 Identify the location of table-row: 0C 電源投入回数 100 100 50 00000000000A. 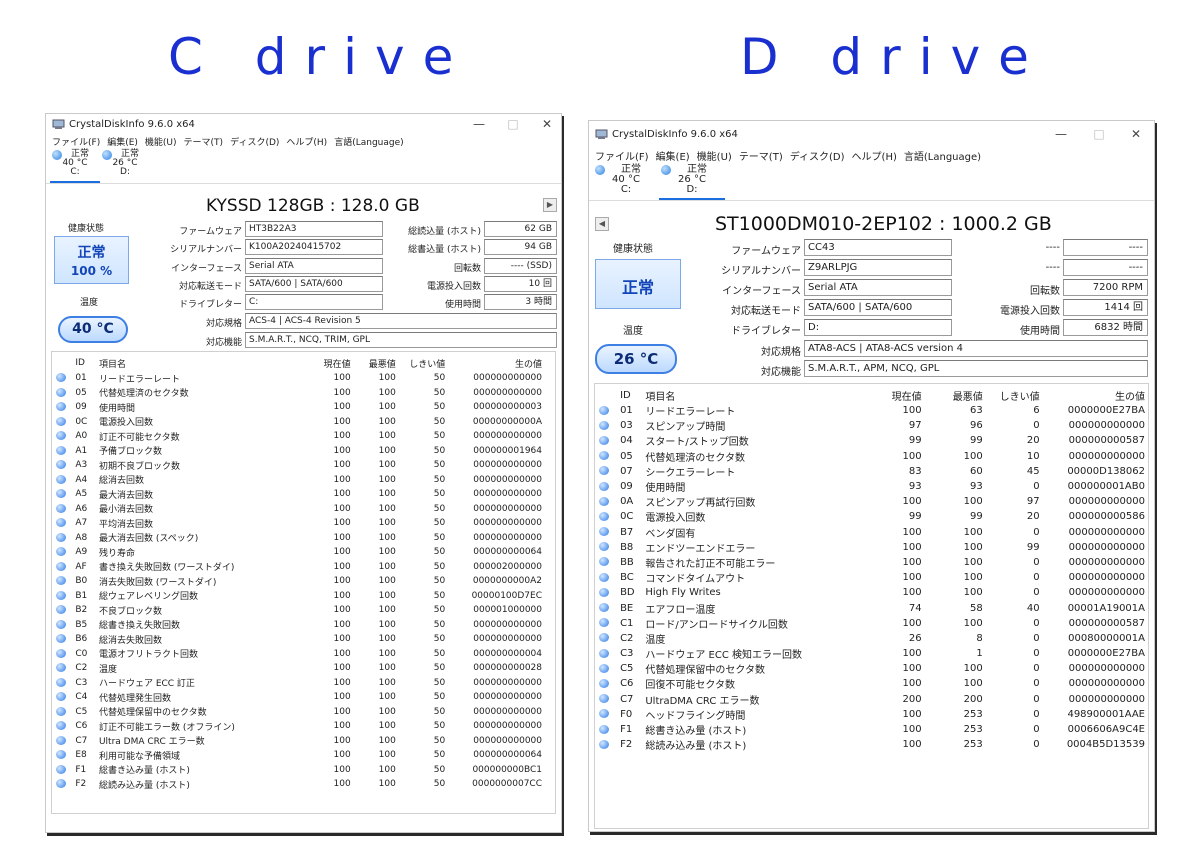
(299, 422).